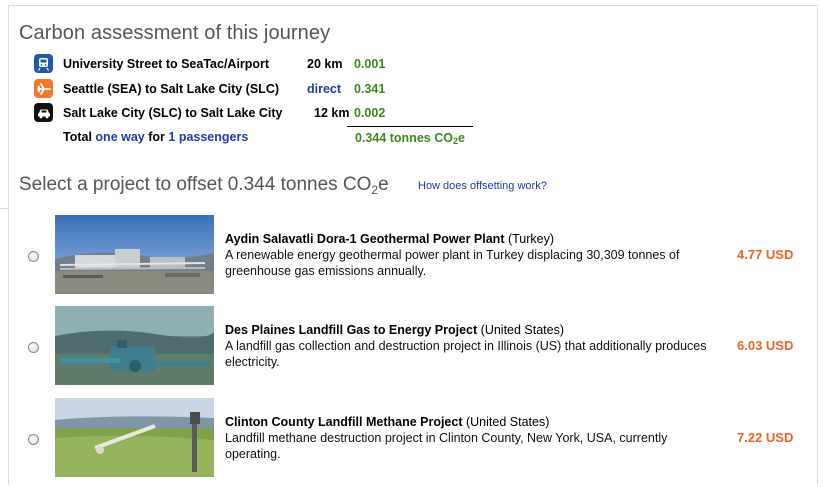  I want to click on total-label: Total, so click(77, 137).